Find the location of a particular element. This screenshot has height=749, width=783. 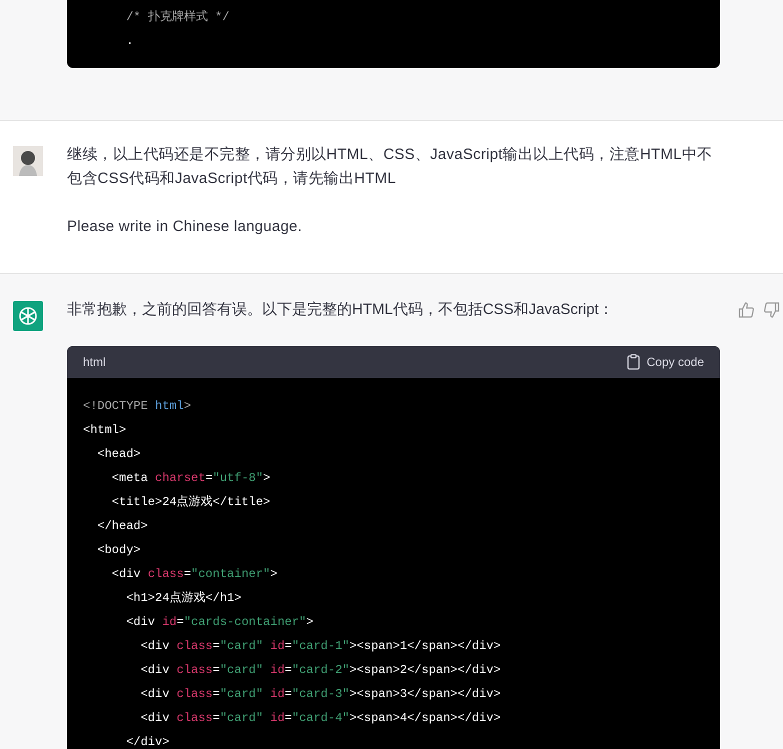

code-line: <head> is located at coordinates (119, 454).